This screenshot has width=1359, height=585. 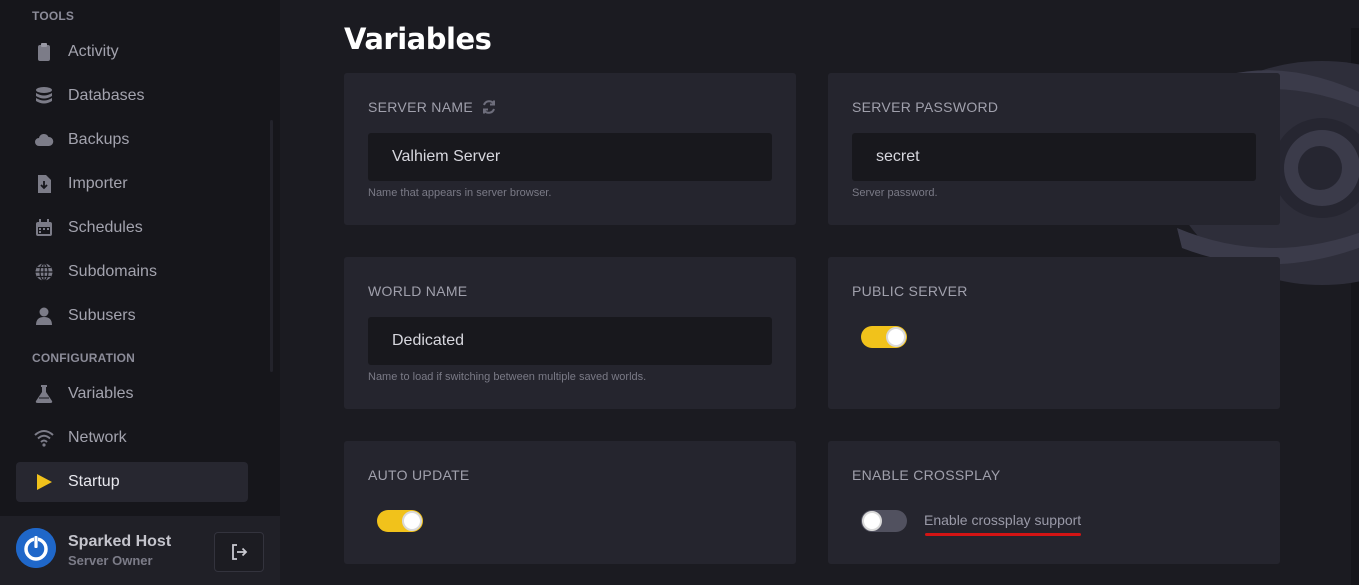 What do you see at coordinates (44, 272) in the screenshot?
I see `globe-icon` at bounding box center [44, 272].